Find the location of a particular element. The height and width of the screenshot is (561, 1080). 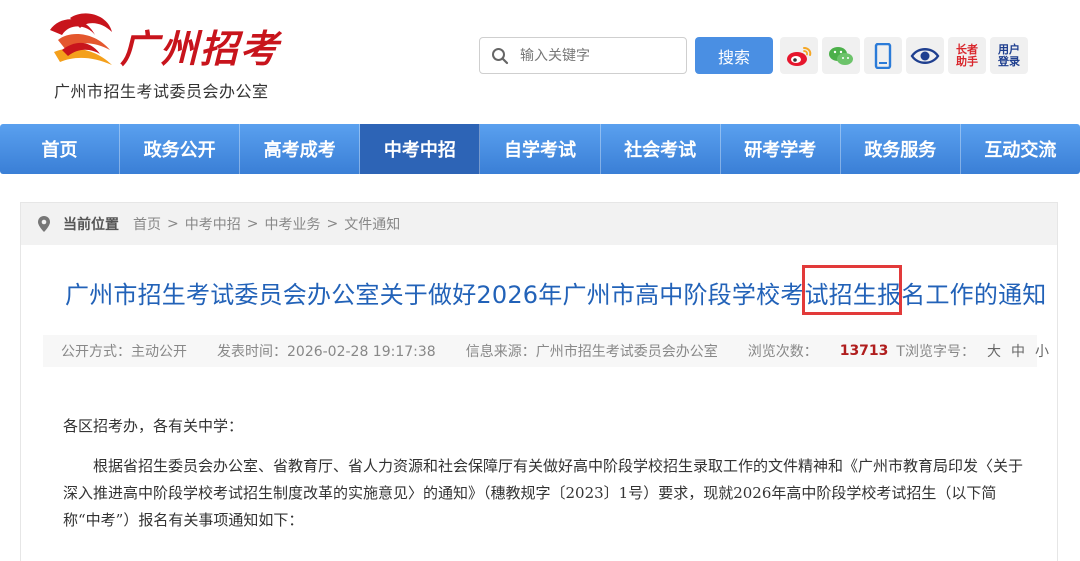

search-box is located at coordinates (583, 55).